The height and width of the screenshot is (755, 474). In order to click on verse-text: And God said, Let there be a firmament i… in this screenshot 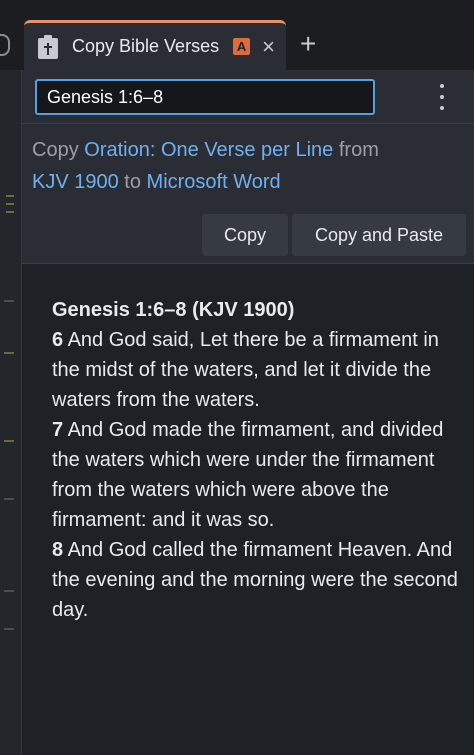, I will do `click(245, 370)`.